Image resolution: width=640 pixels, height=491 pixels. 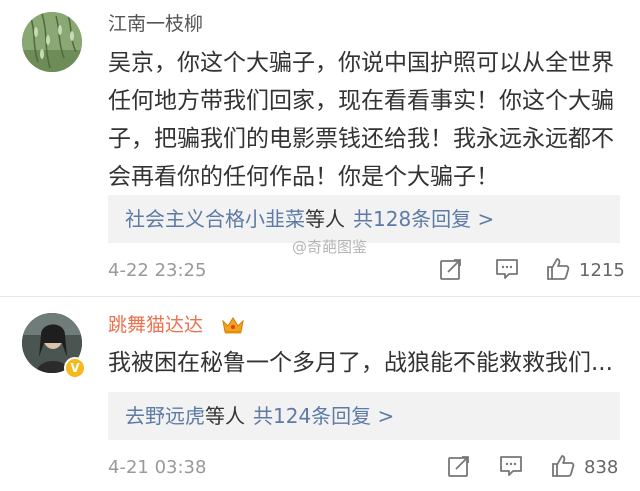 What do you see at coordinates (330, 247) in the screenshot?
I see `watermark: @奇葩图鉴` at bounding box center [330, 247].